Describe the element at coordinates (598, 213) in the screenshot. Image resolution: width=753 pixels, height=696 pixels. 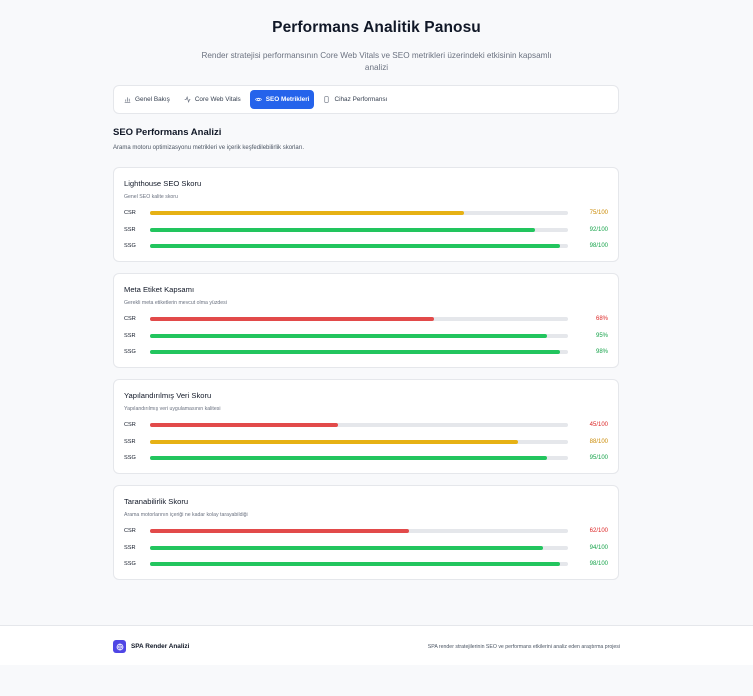
I see `score-value: 75/100` at that location.